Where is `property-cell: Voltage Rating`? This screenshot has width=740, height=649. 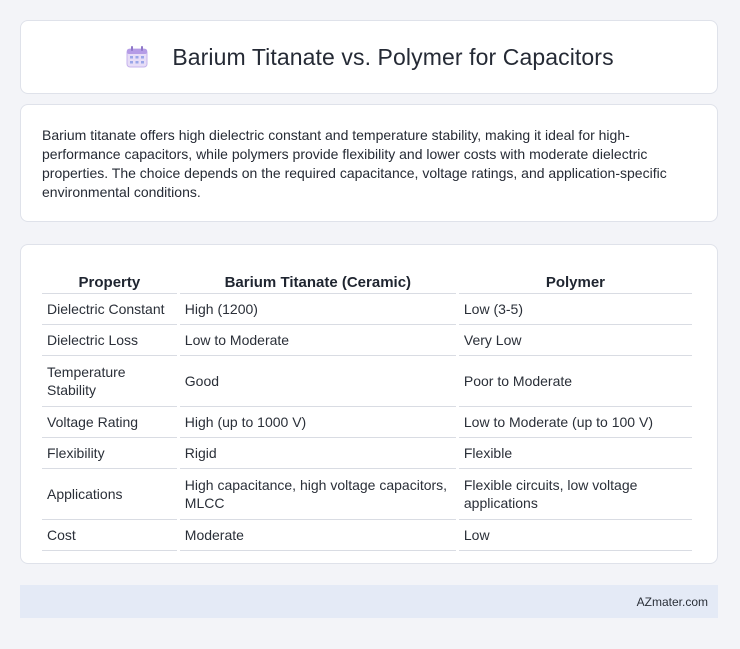 property-cell: Voltage Rating is located at coordinates (109, 422).